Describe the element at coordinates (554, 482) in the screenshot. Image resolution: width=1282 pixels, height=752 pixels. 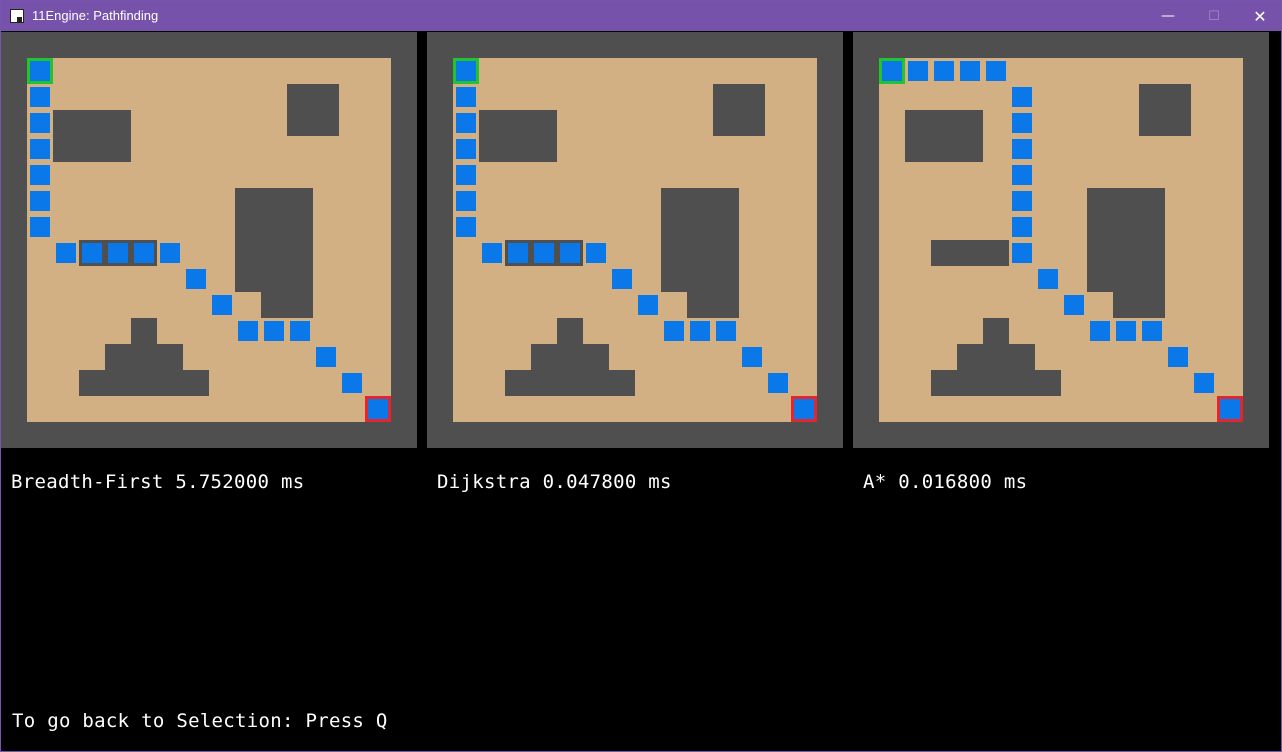
I see `dijkstra-result: Dijkstra 0.047800 ms` at that location.